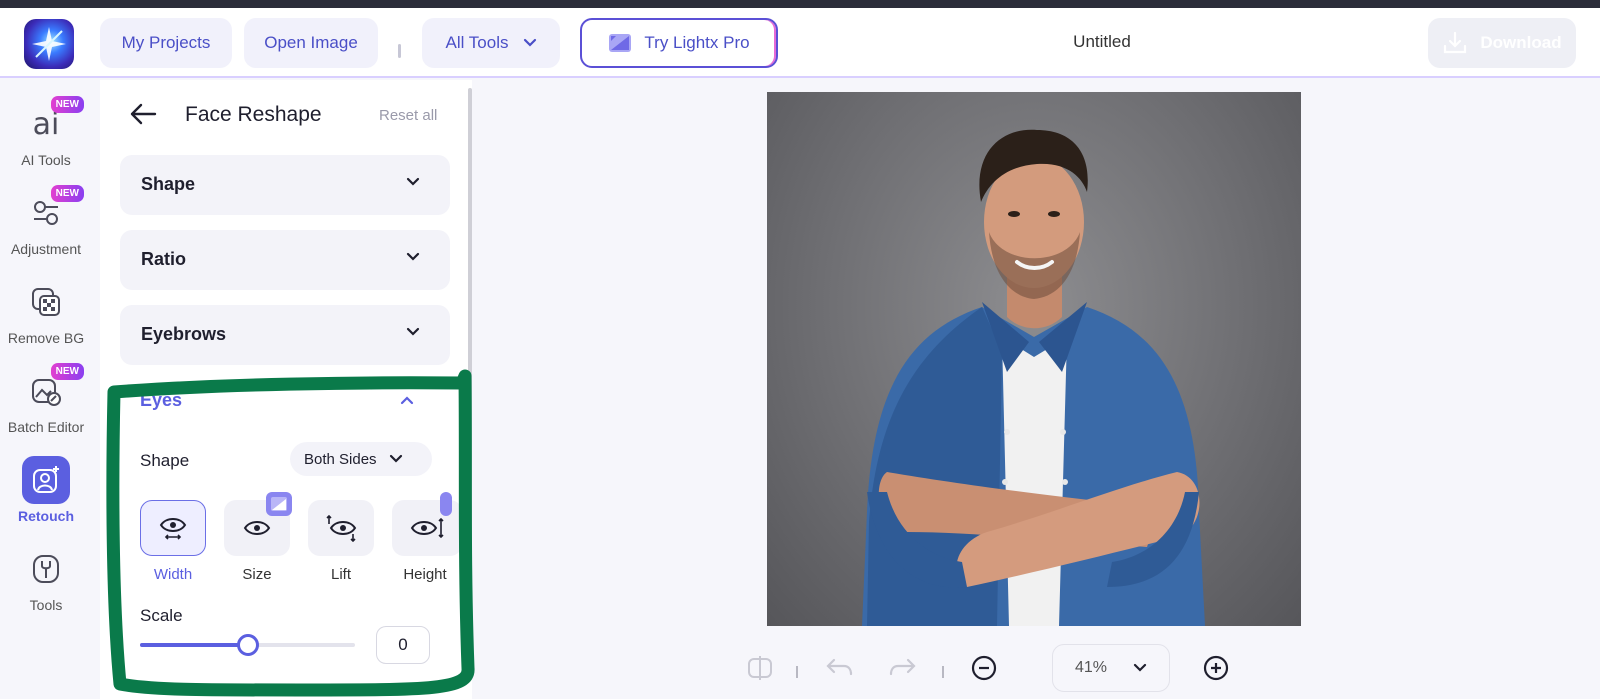 This screenshot has height=699, width=1600. Describe the element at coordinates (143, 114) in the screenshot. I see `back-arrow-icon` at that location.